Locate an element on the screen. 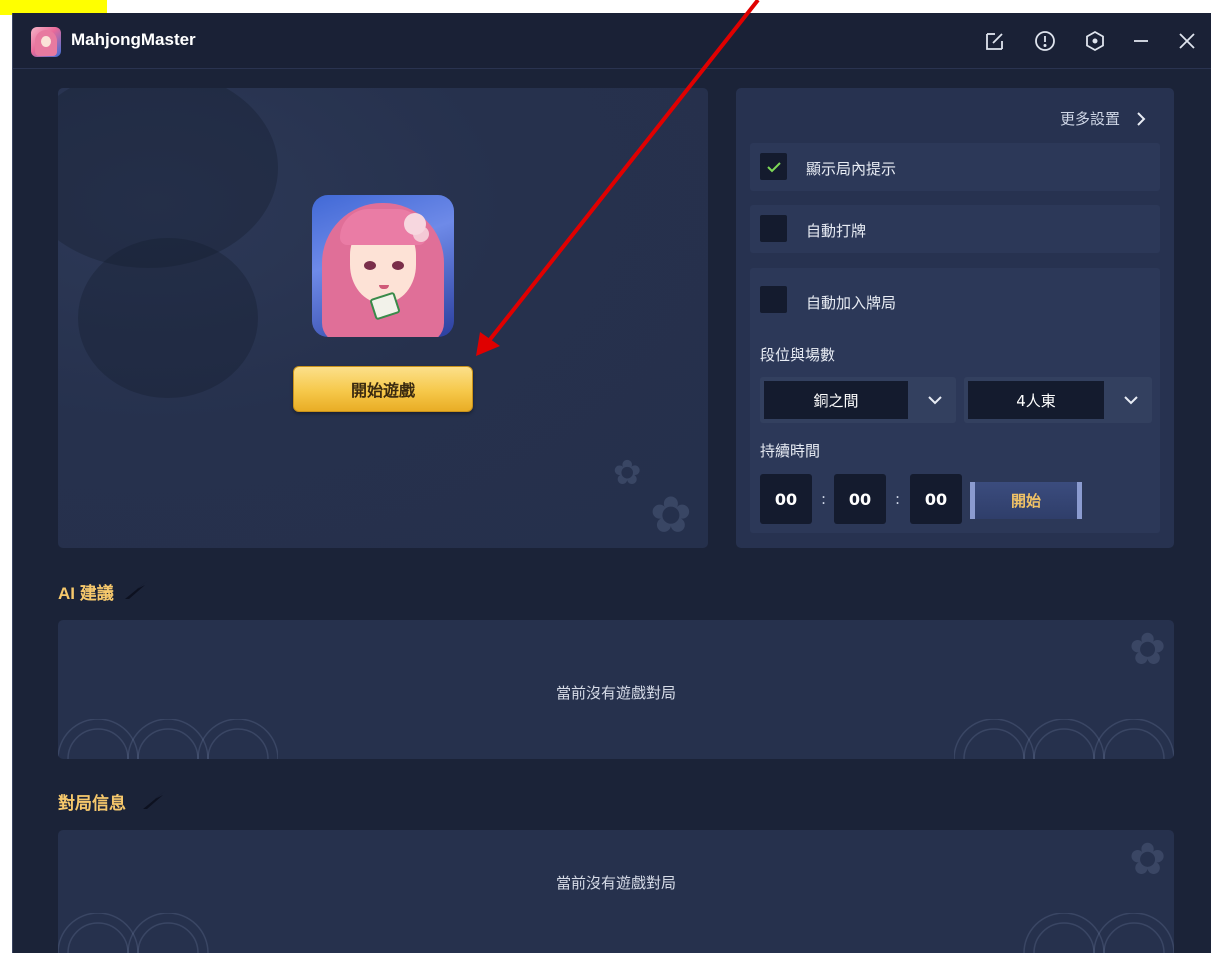 The image size is (1211, 953). seconds-input: 00 is located at coordinates (936, 499).